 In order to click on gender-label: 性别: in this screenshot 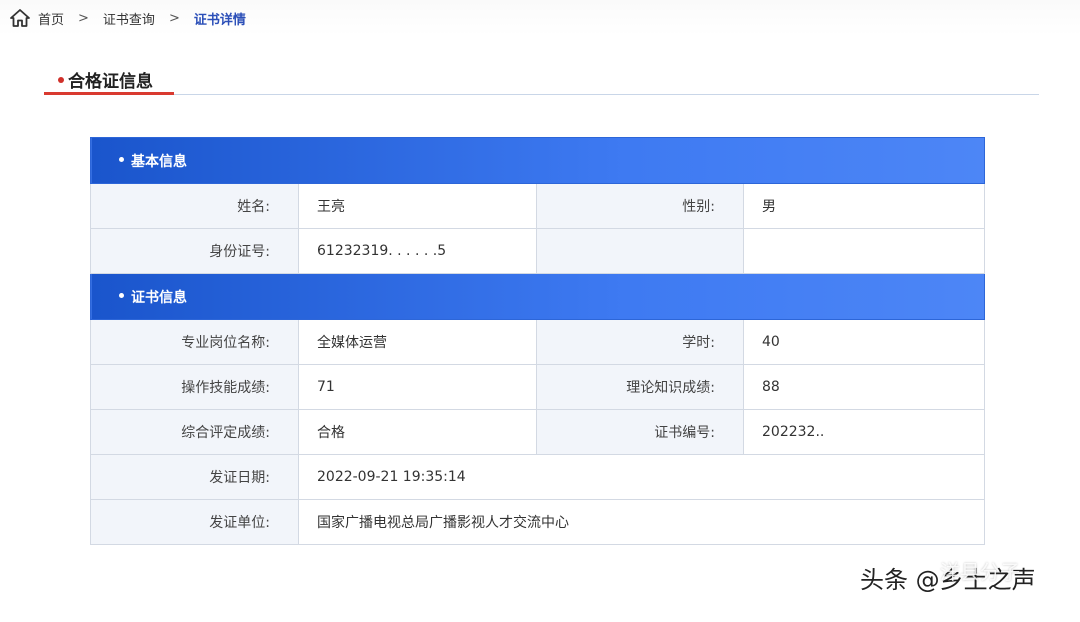, I will do `click(640, 206)`.